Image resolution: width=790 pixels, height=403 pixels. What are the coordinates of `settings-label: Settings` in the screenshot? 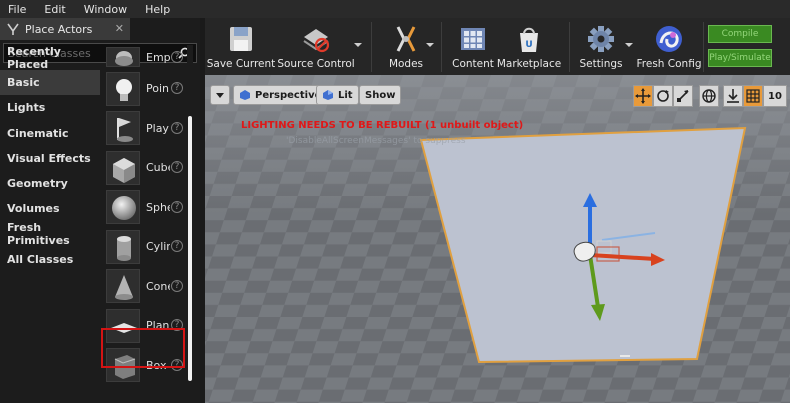 It's located at (601, 64).